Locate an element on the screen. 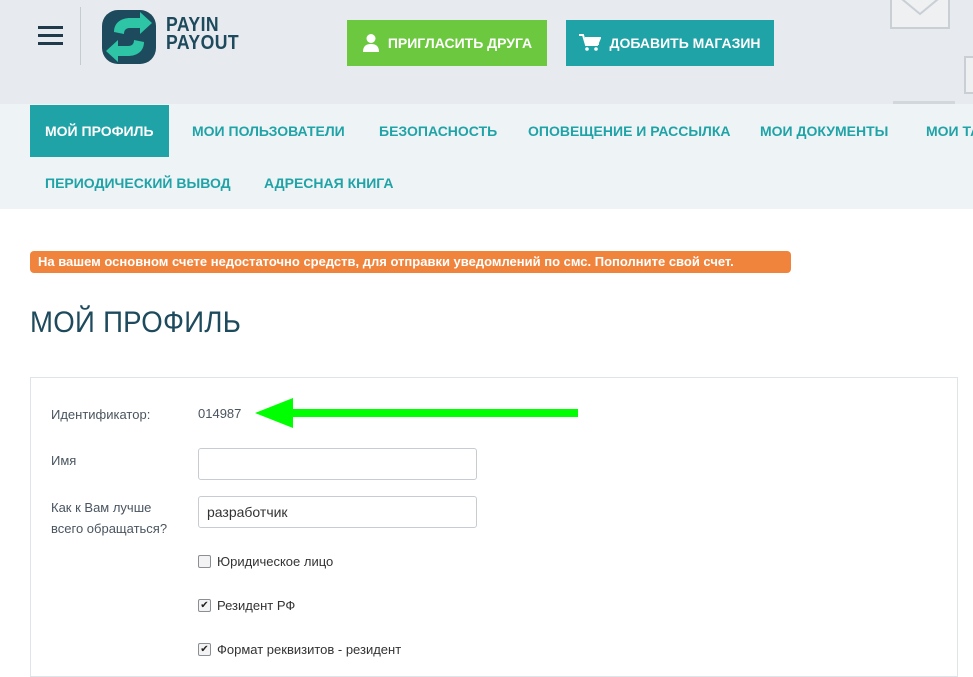 The width and height of the screenshot is (973, 677). address-label-line2: всего обращаться? is located at coordinates (109, 528).